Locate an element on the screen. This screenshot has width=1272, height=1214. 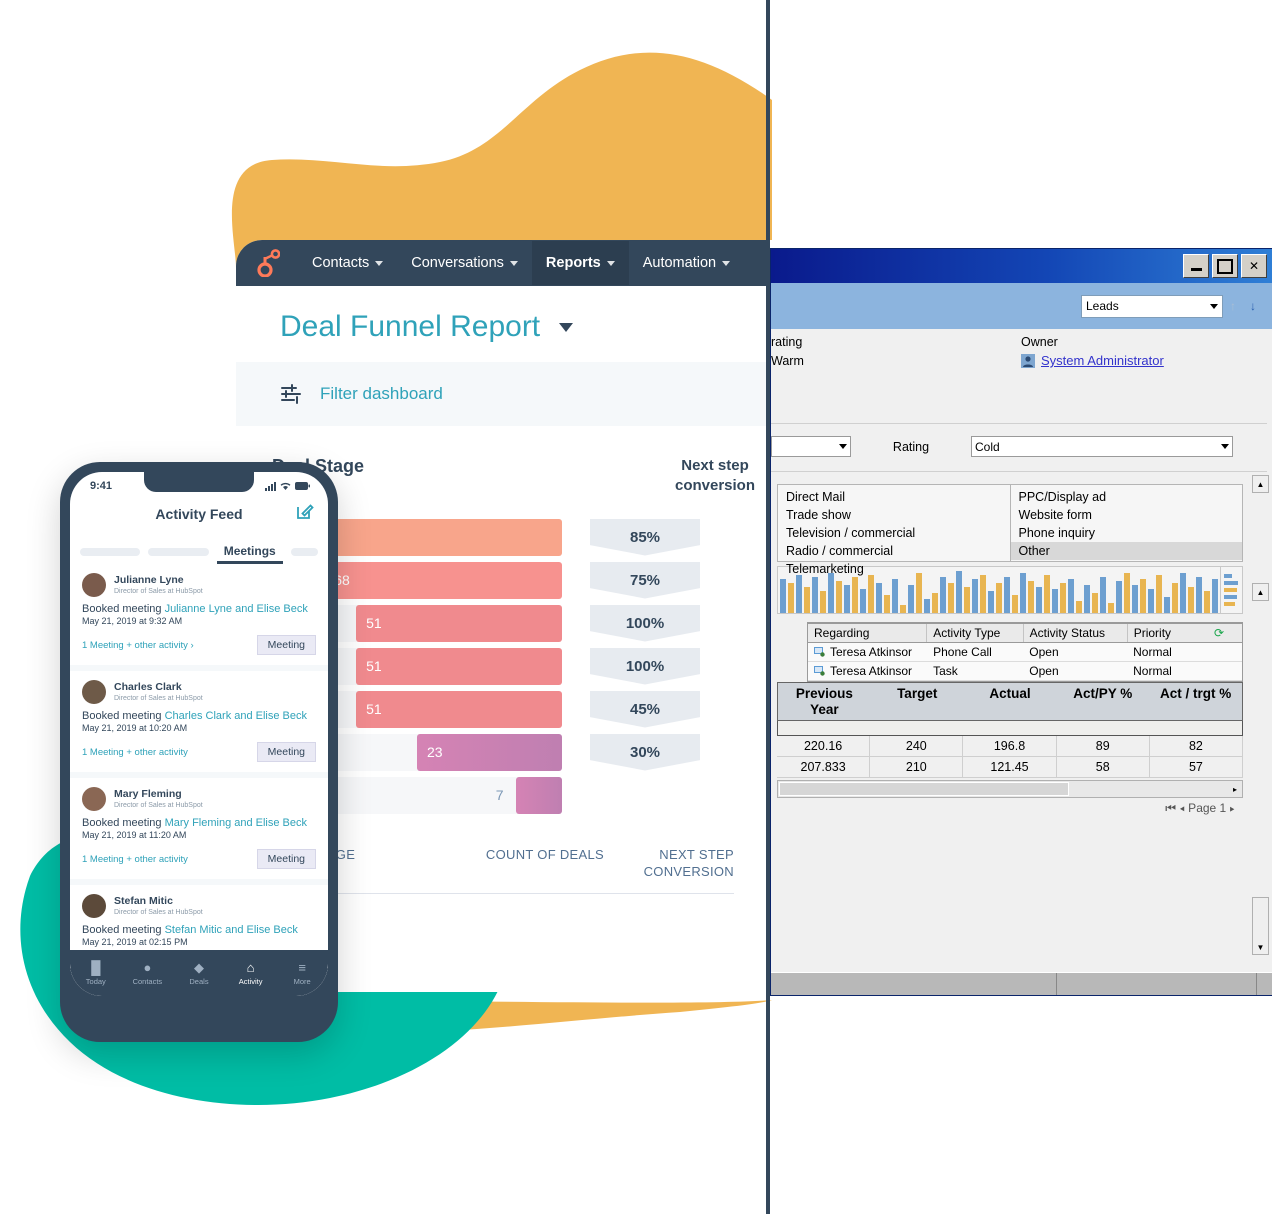
grid-pager: ⏮ ◂ Page 1 ▸ is located at coordinates (1010, 807).